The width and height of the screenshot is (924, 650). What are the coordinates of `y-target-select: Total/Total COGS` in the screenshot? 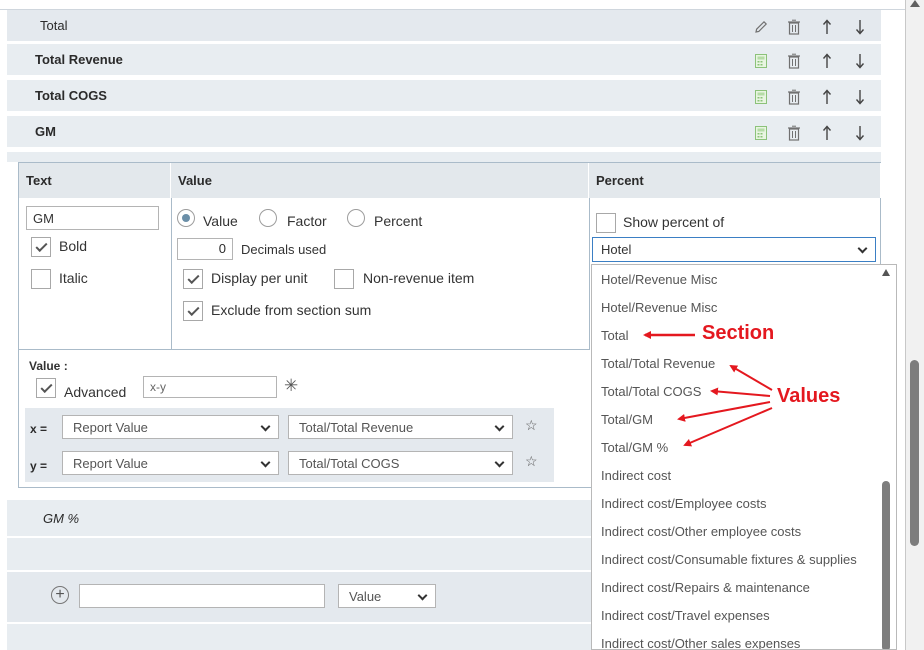 It's located at (400, 463).